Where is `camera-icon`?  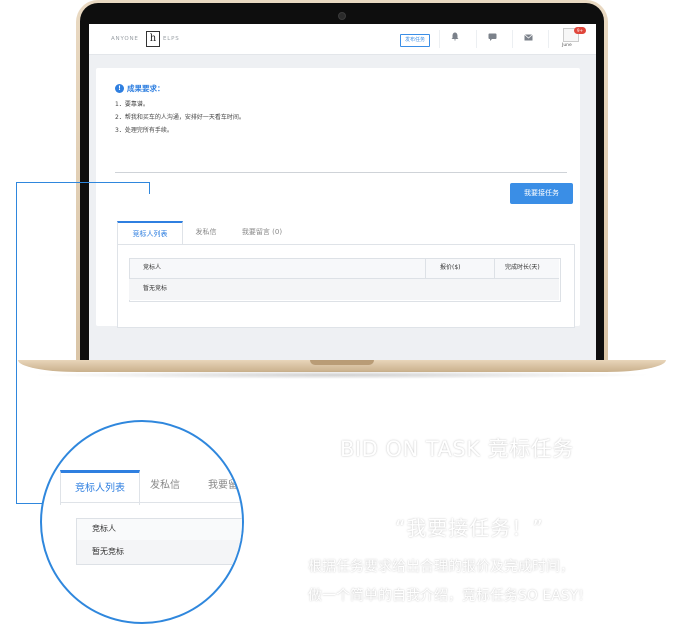
camera-icon is located at coordinates (342, 16).